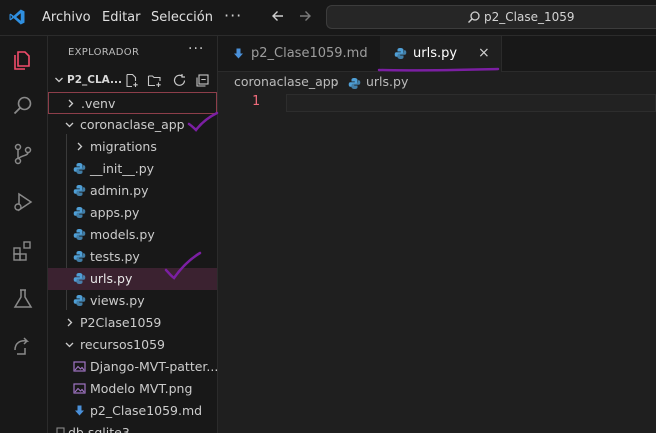 This screenshot has height=433, width=656. What do you see at coordinates (122, 168) in the screenshot?
I see `tree-item-label: __init__.py` at bounding box center [122, 168].